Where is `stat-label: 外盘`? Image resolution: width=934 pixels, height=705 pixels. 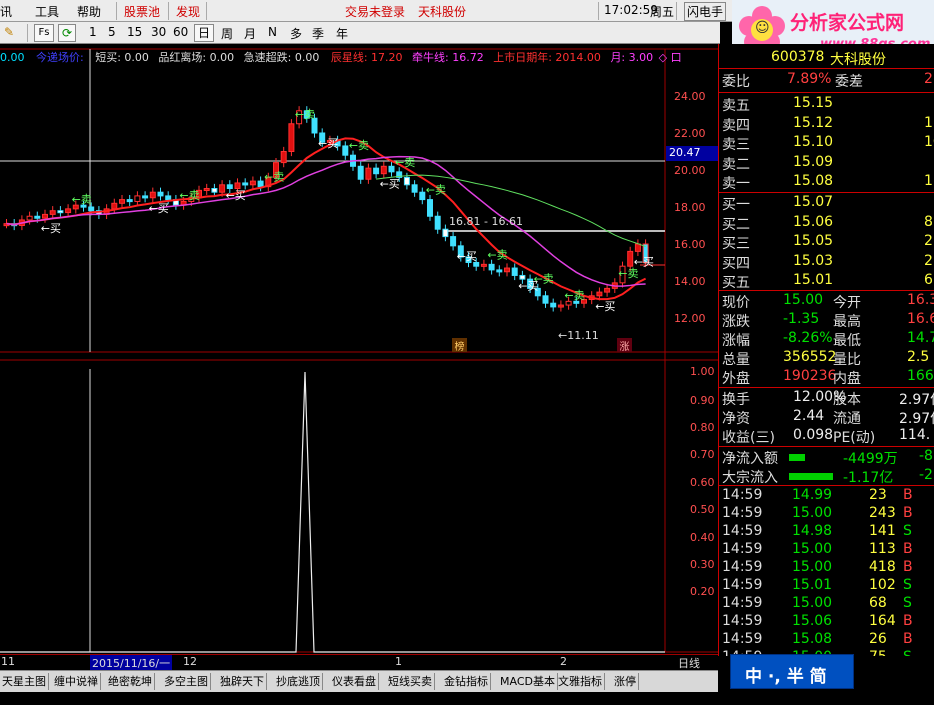
stat-label: 外盘 is located at coordinates (736, 379).